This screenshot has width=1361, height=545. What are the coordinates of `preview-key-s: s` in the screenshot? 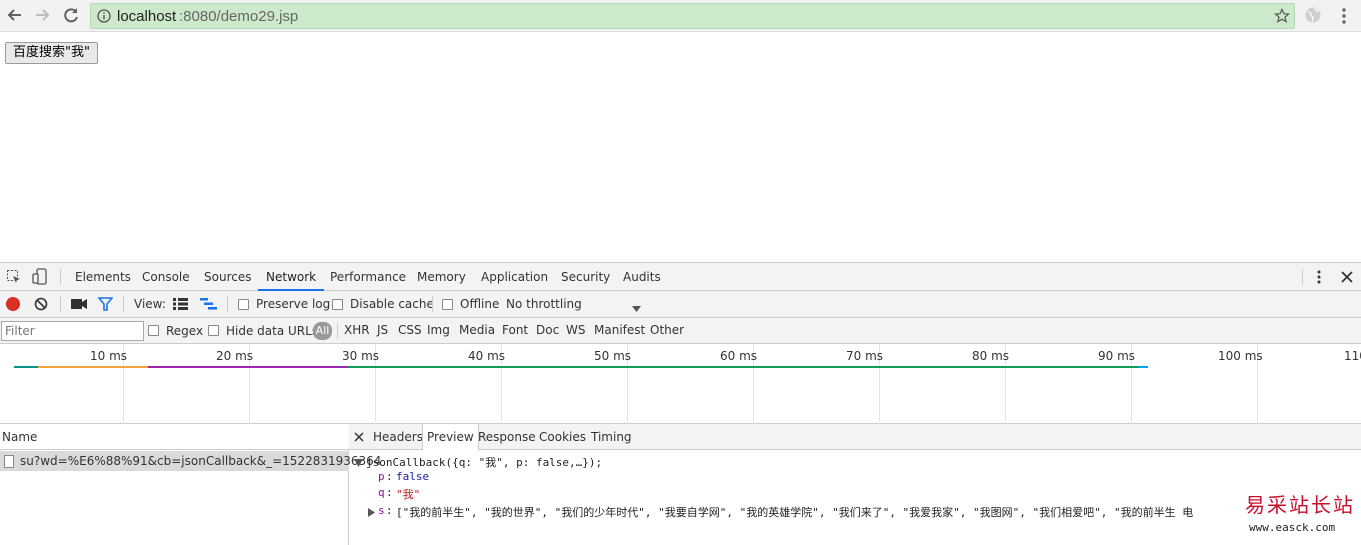 It's located at (381, 510).